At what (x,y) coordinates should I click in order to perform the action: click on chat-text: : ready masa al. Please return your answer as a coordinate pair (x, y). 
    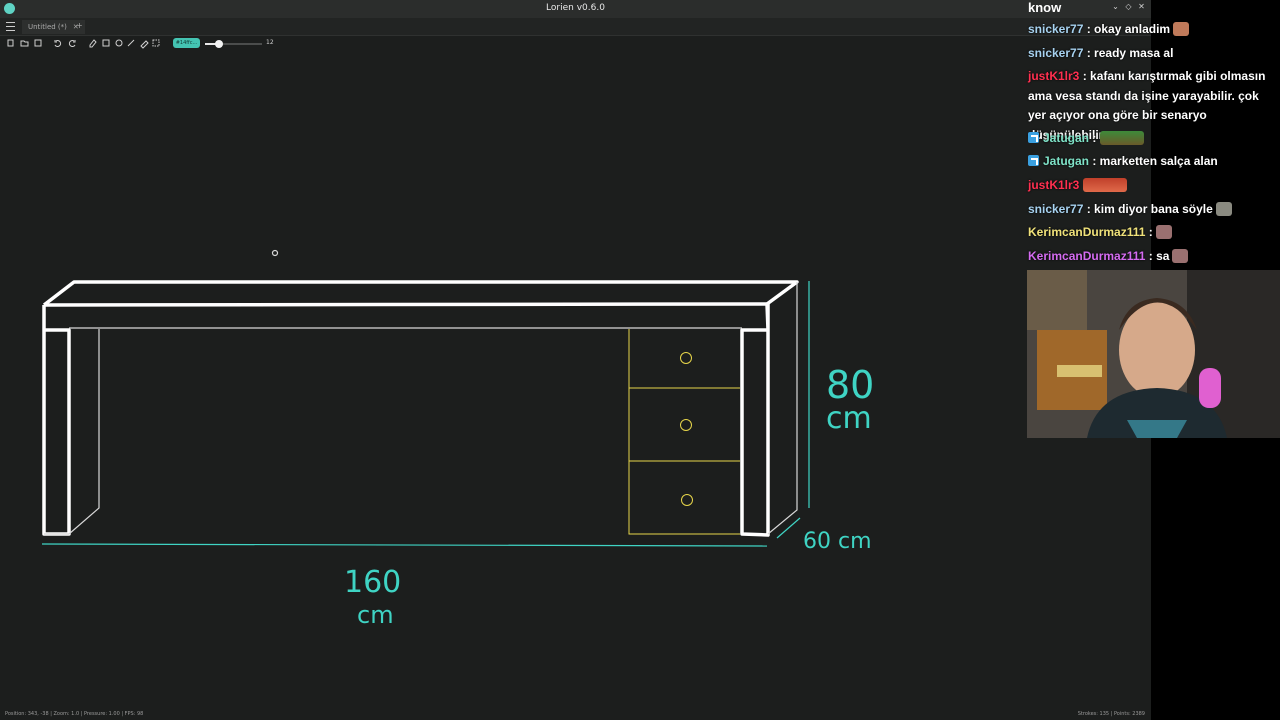
    Looking at the image, I should click on (1128, 53).